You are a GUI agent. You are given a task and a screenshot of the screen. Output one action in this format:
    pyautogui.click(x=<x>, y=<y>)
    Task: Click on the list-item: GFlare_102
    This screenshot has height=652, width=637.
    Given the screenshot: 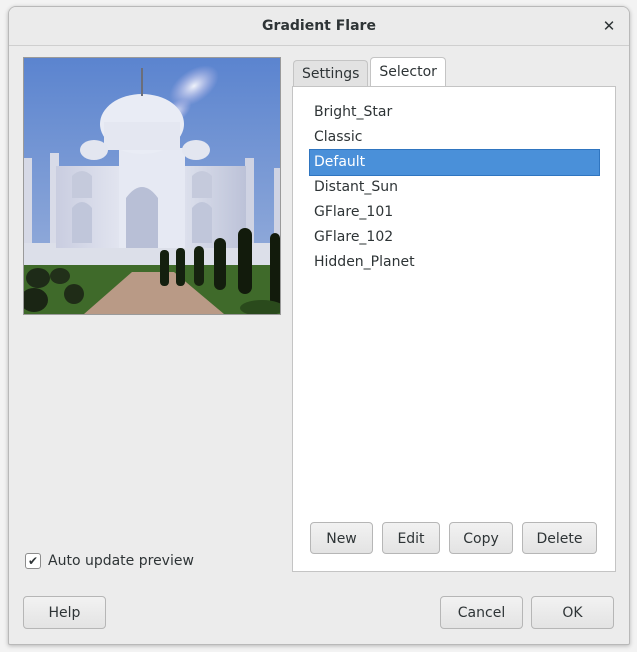 What is the action you would take?
    pyautogui.click(x=454, y=237)
    